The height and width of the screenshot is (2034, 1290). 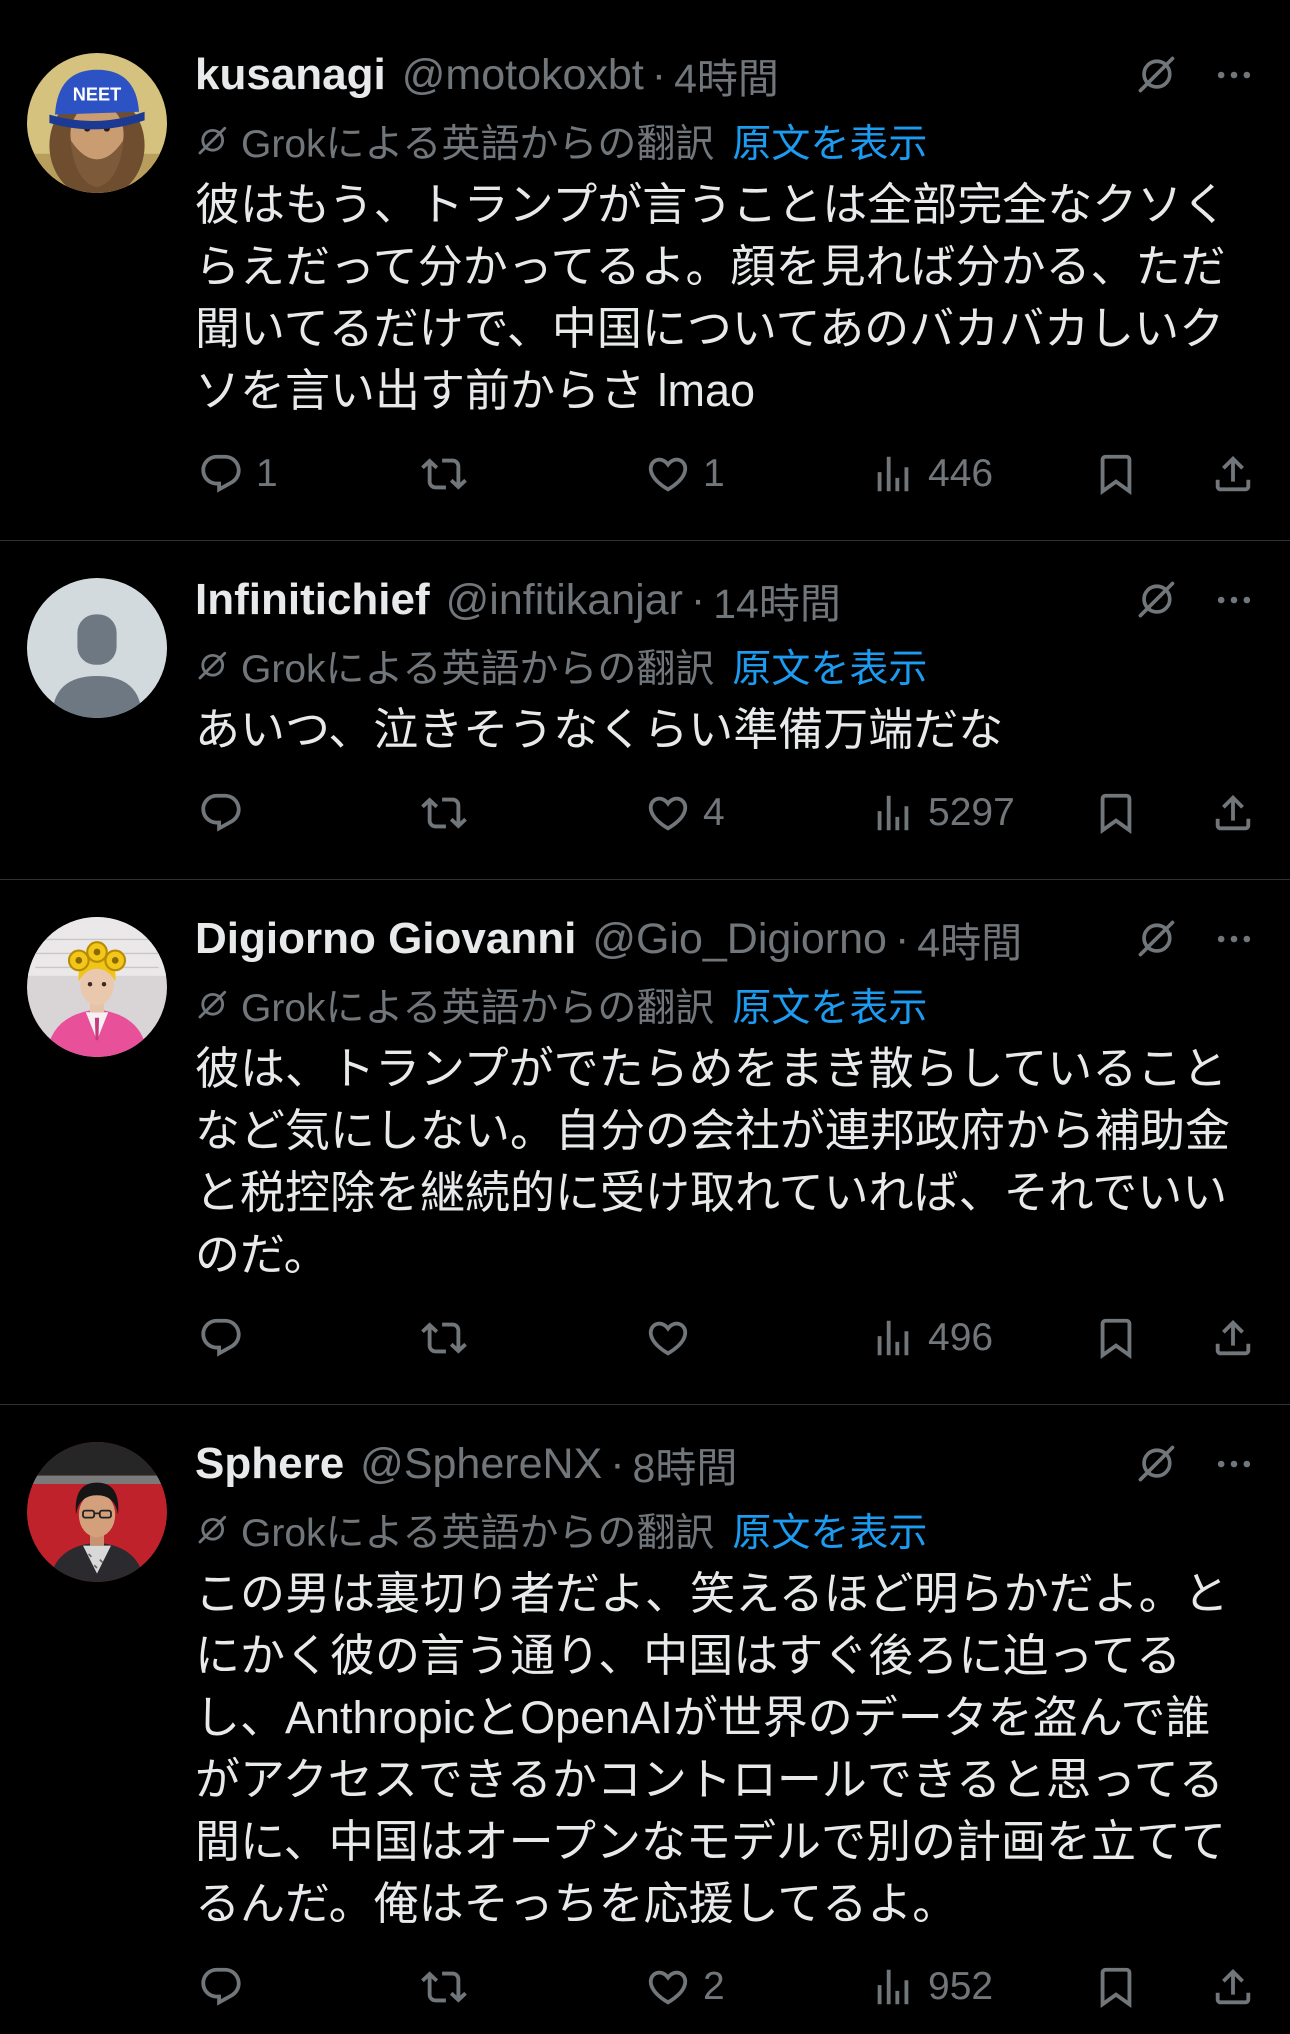 What do you see at coordinates (685, 474) in the screenshot?
I see `like-button: 1` at bounding box center [685, 474].